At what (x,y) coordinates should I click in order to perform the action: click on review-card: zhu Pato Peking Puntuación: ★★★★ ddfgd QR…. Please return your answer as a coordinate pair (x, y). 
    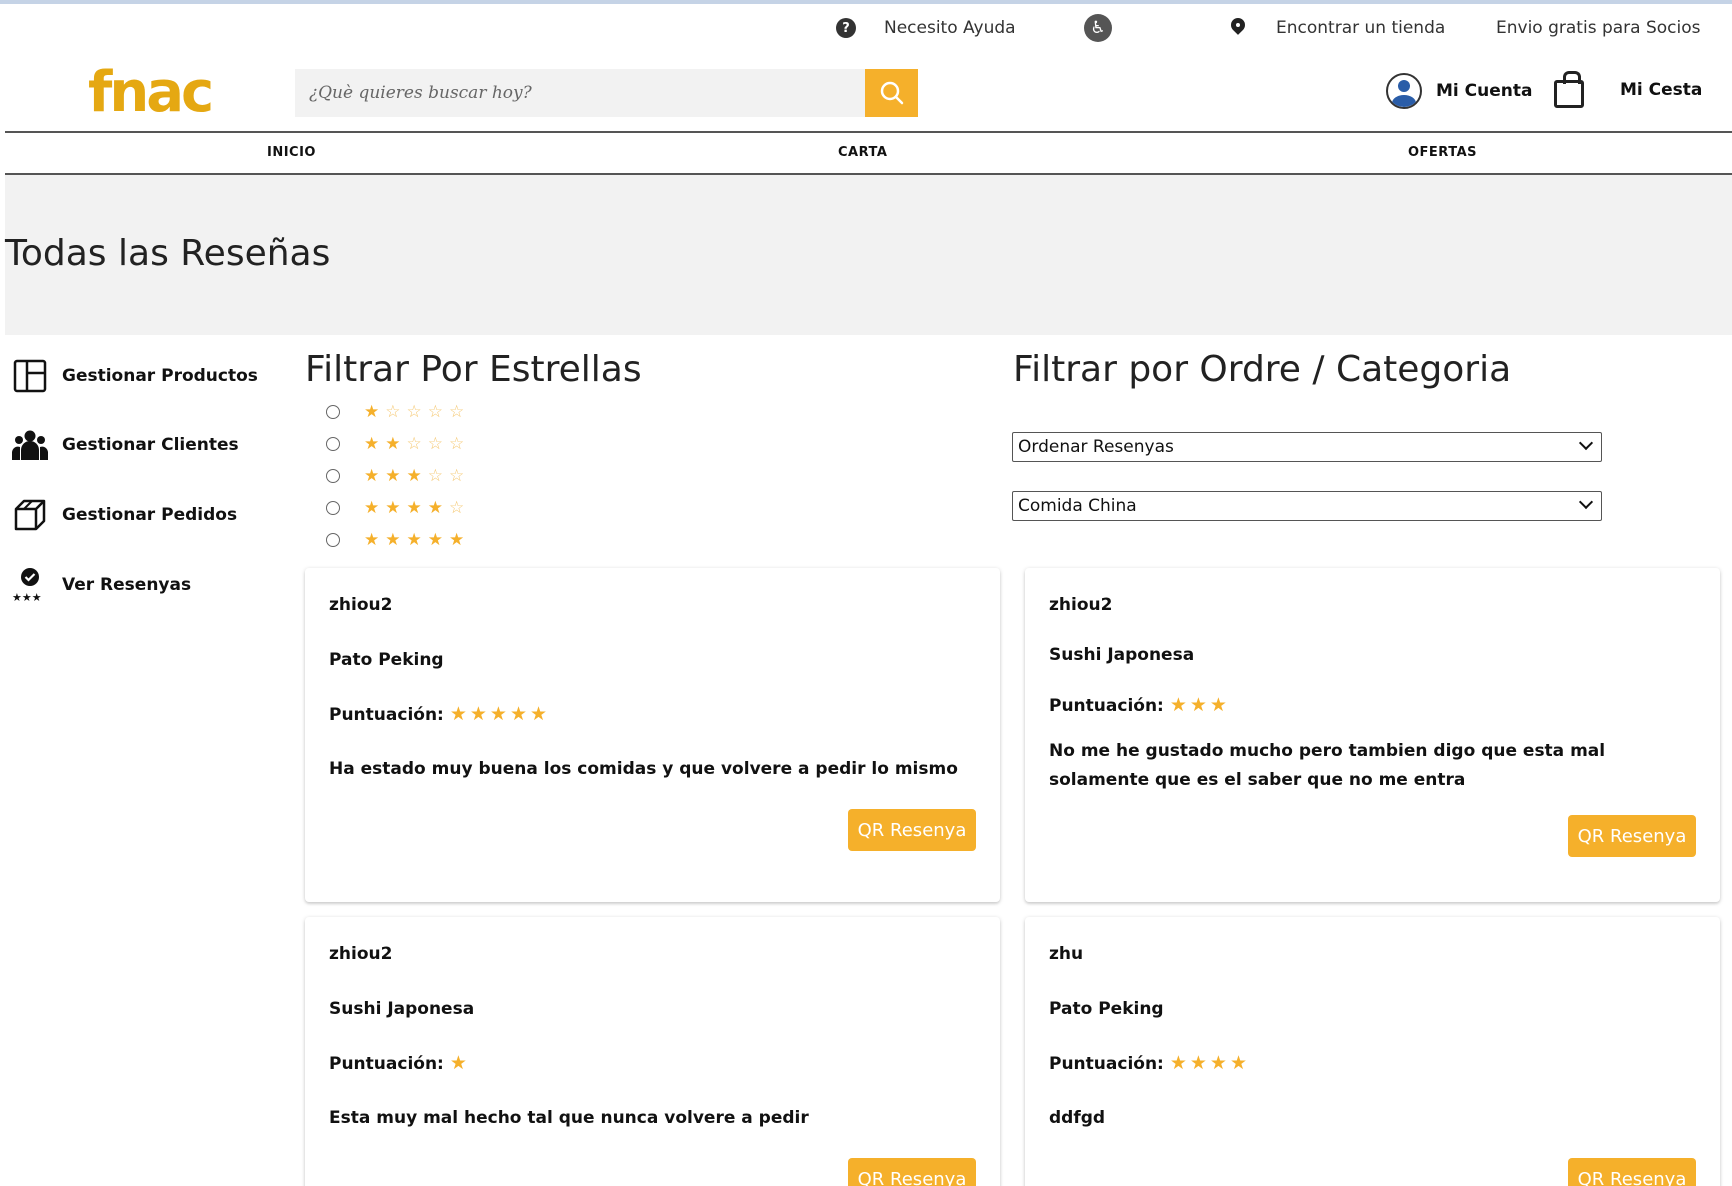
    Looking at the image, I should click on (1372, 1051).